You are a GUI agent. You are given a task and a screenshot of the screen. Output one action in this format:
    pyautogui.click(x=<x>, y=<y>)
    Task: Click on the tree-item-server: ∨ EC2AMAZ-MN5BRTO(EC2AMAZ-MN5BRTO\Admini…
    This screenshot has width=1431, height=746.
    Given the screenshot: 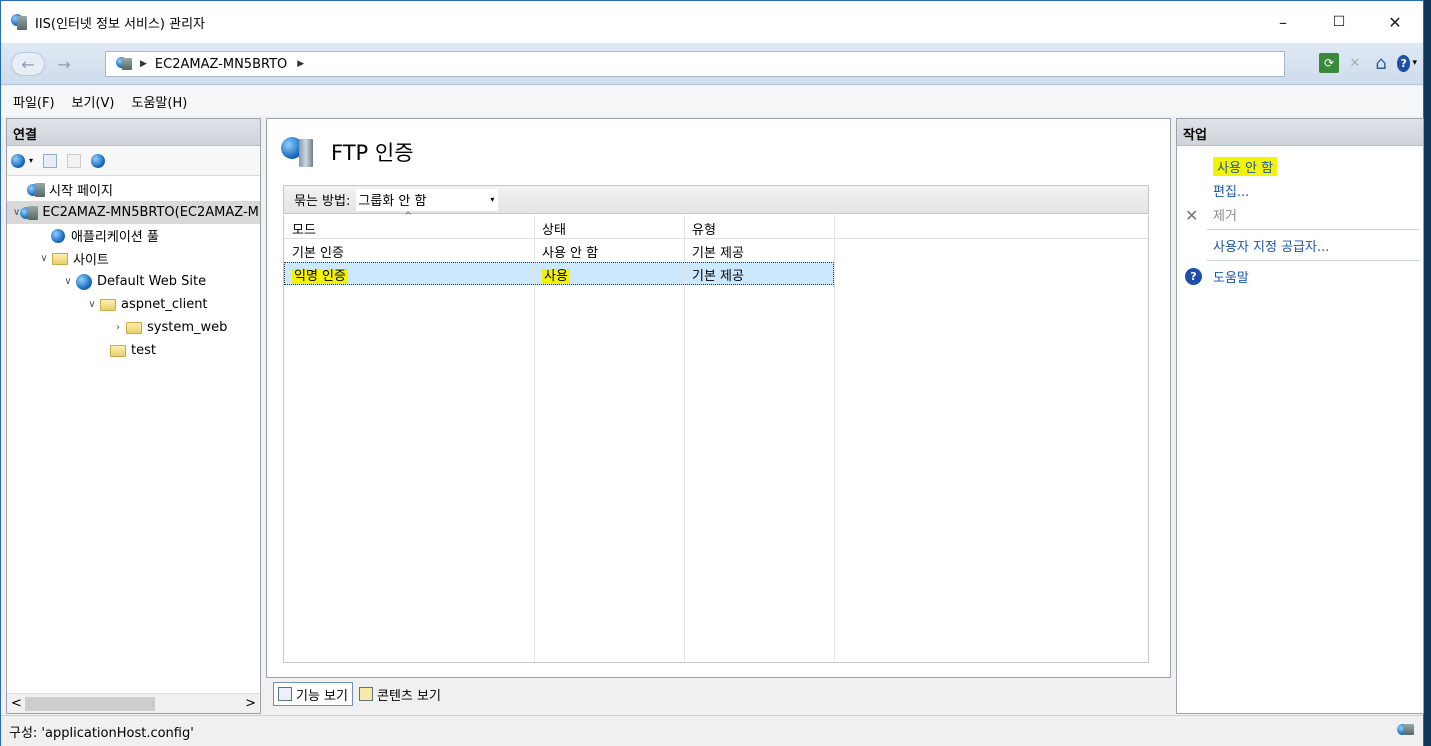 What is the action you would take?
    pyautogui.click(x=133, y=212)
    